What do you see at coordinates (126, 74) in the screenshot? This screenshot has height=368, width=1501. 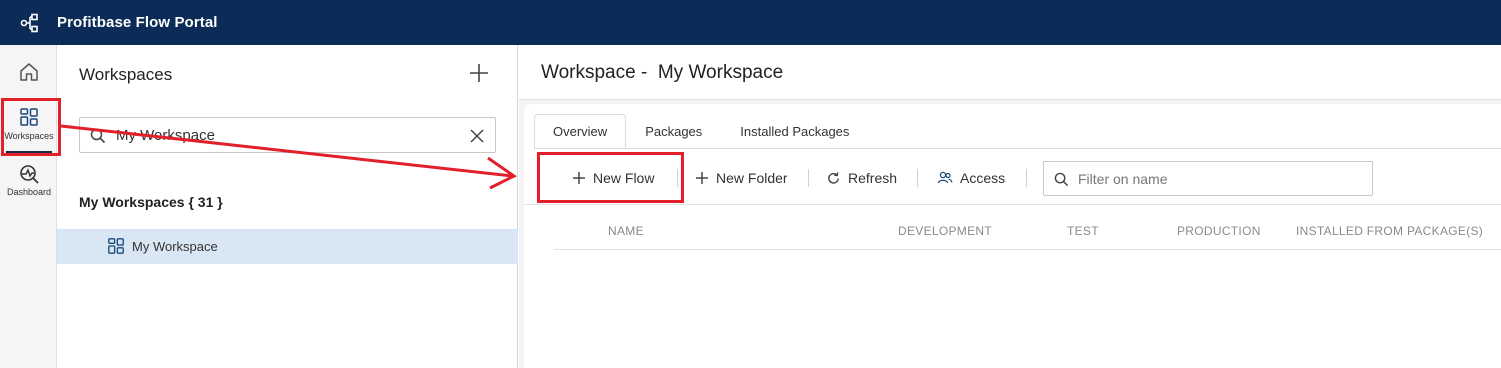 I see `panel-title: Workspaces` at bounding box center [126, 74].